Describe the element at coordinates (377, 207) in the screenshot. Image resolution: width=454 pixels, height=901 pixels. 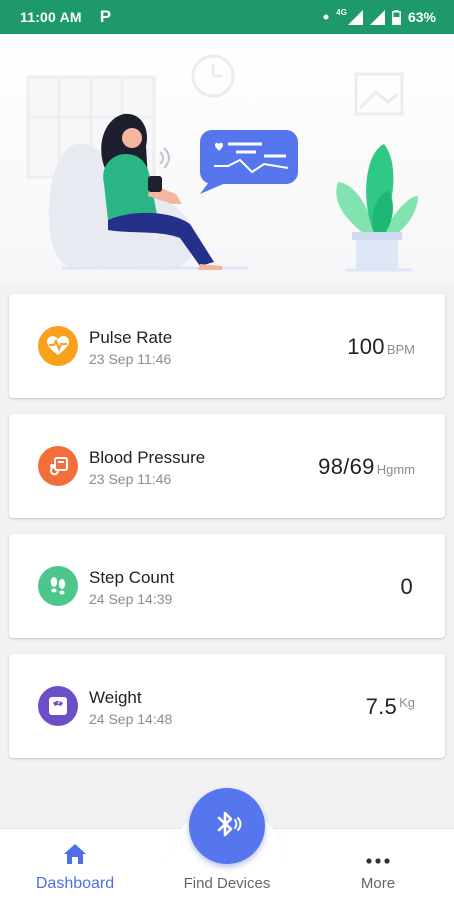
I see `potted-plant-illustration` at that location.